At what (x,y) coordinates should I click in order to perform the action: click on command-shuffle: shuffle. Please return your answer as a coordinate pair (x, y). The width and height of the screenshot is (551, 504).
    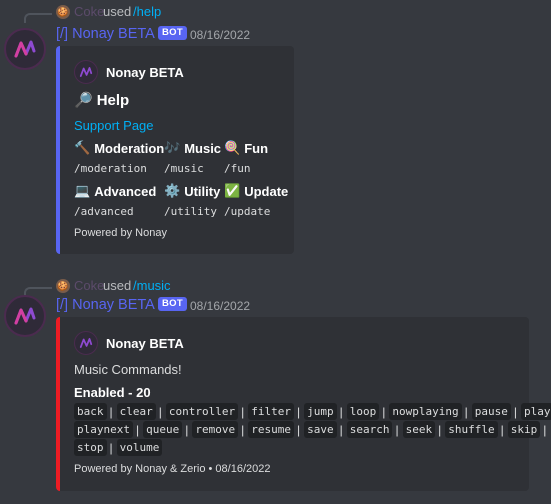
    Looking at the image, I should click on (471, 429).